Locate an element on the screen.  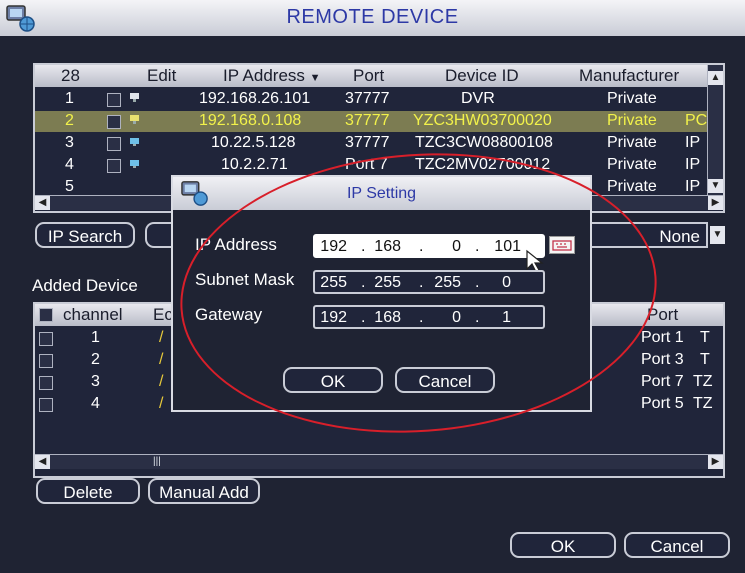
dialog-cancel-button: Cancel is located at coordinates (445, 380).